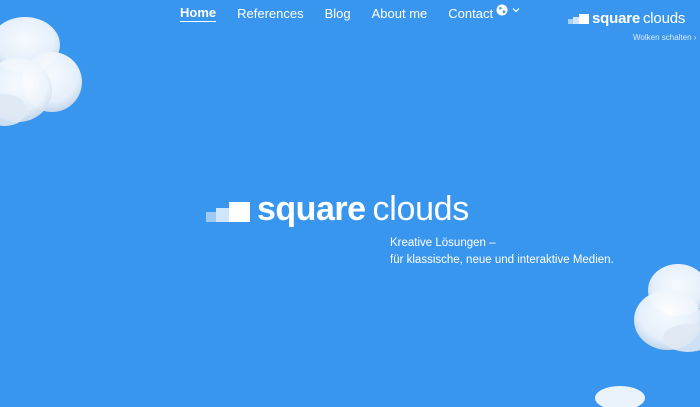 The width and height of the screenshot is (700, 407). I want to click on language-selector, so click(508, 10).